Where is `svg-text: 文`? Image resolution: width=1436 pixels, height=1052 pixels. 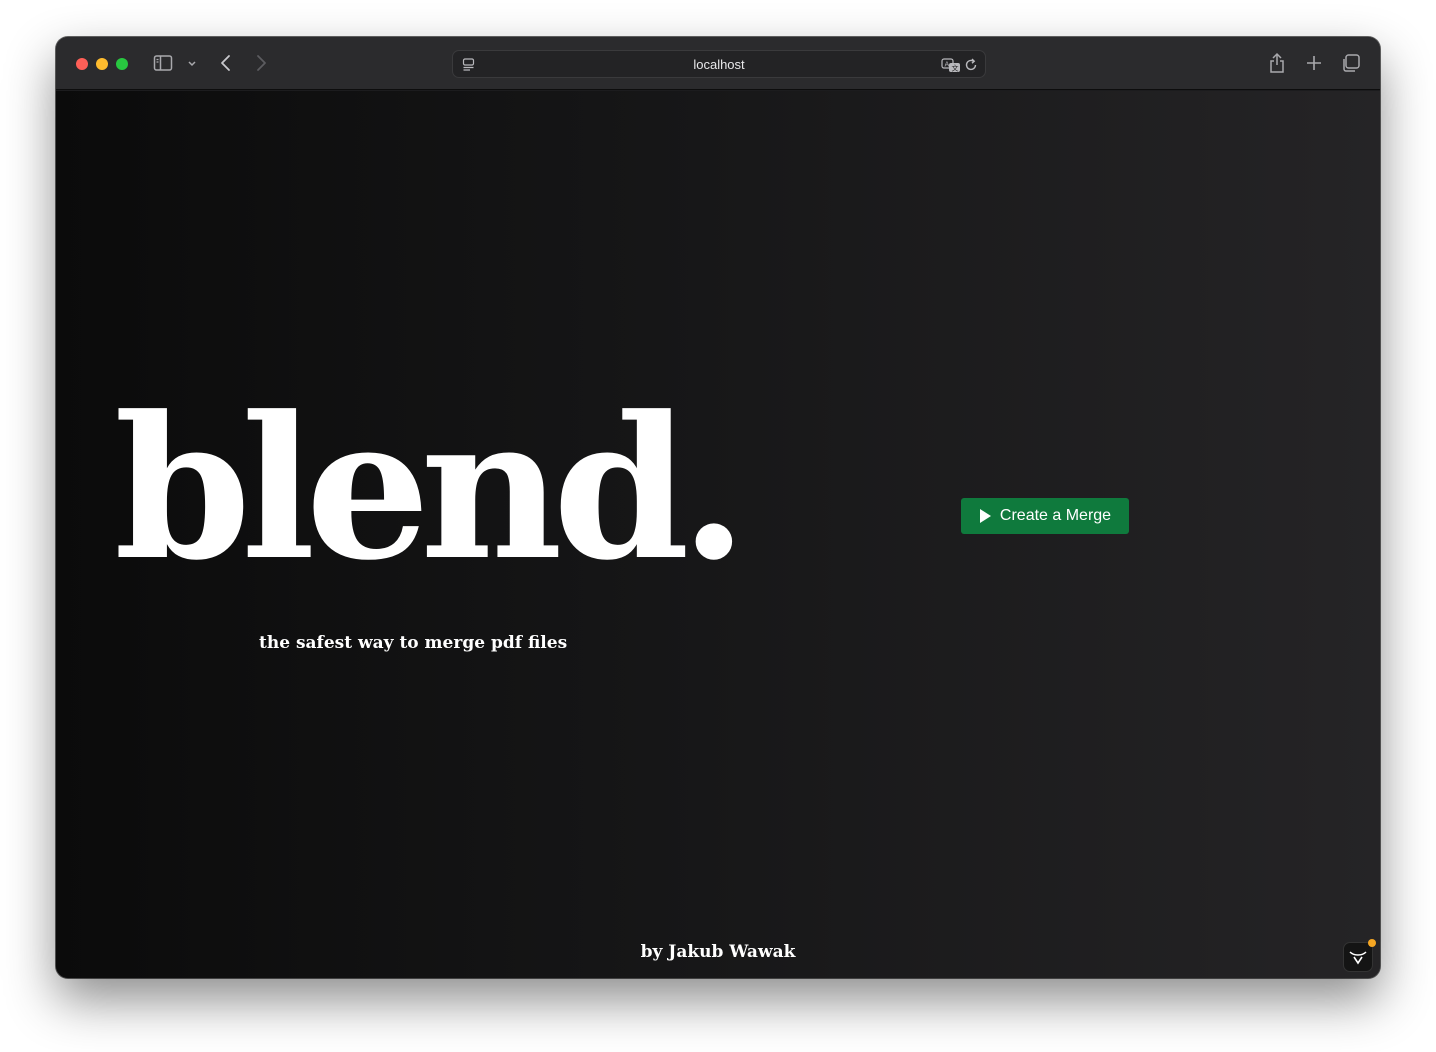 svg-text: 文 is located at coordinates (955, 68).